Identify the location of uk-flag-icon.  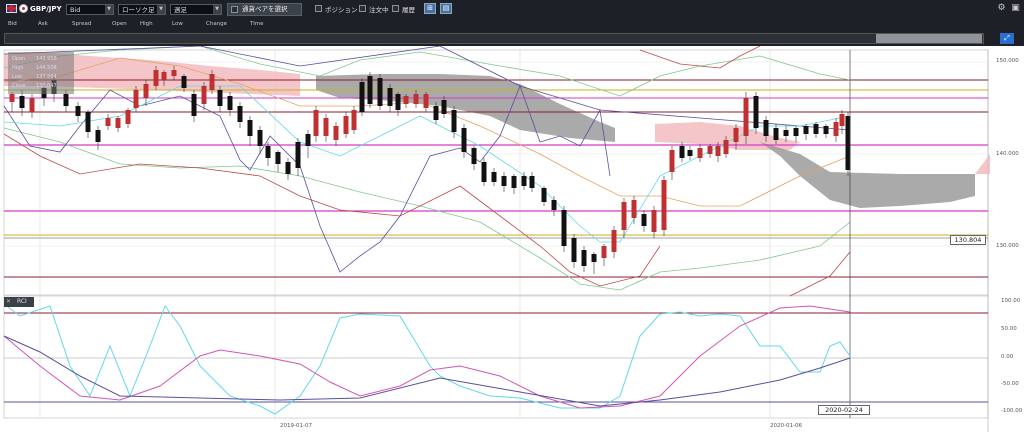
(11, 8).